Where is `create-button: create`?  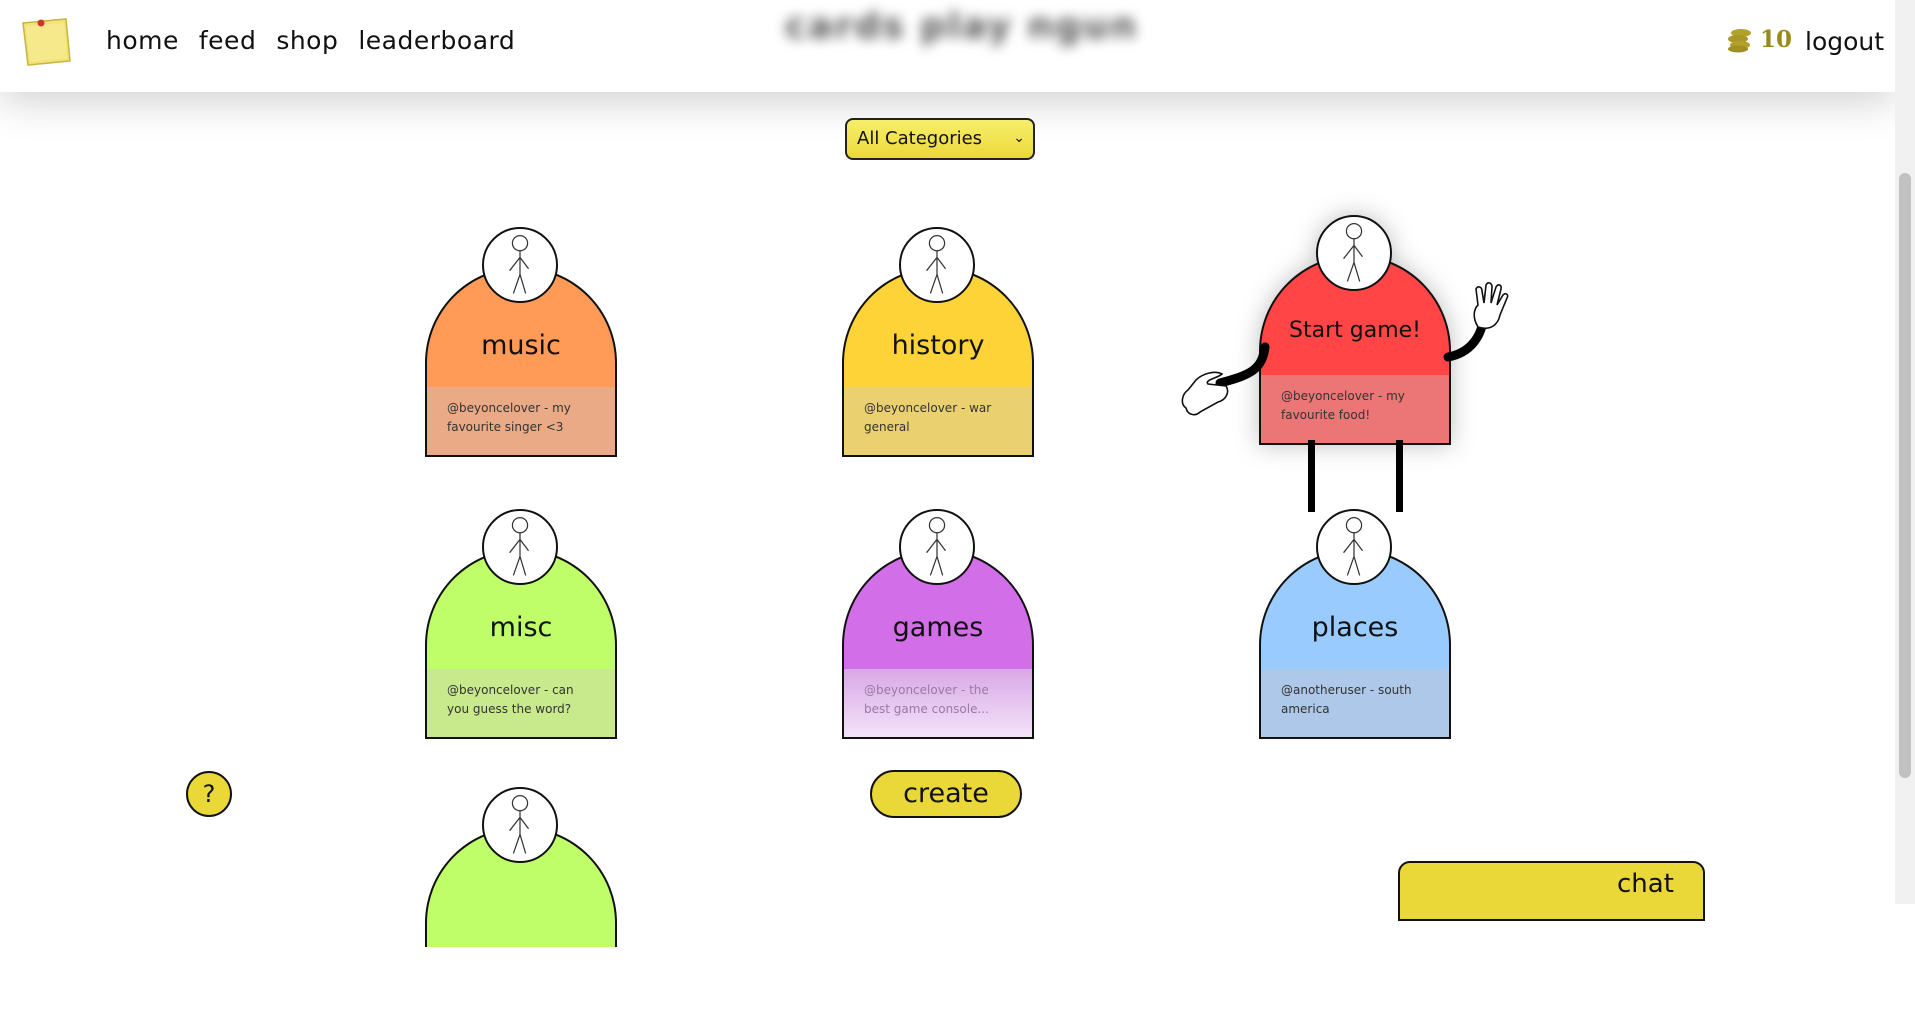 create-button: create is located at coordinates (946, 794).